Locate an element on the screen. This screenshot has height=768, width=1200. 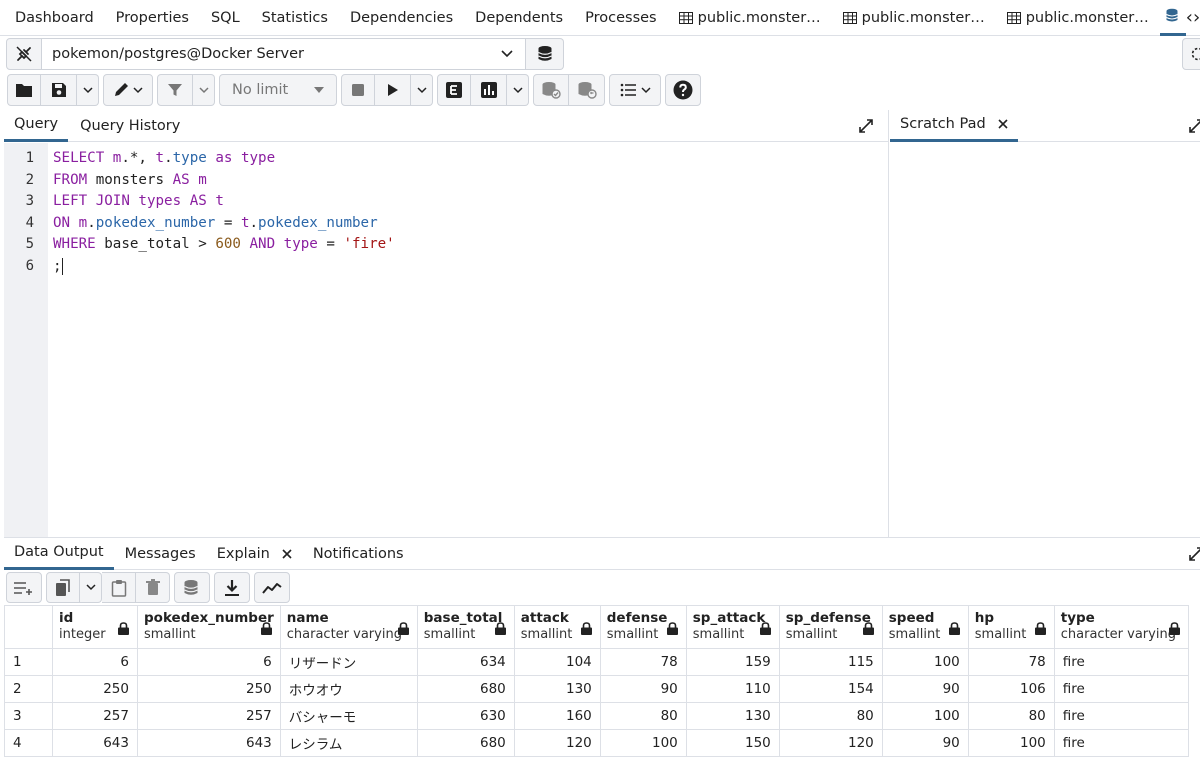
cell-defense: 80 is located at coordinates (643, 716).